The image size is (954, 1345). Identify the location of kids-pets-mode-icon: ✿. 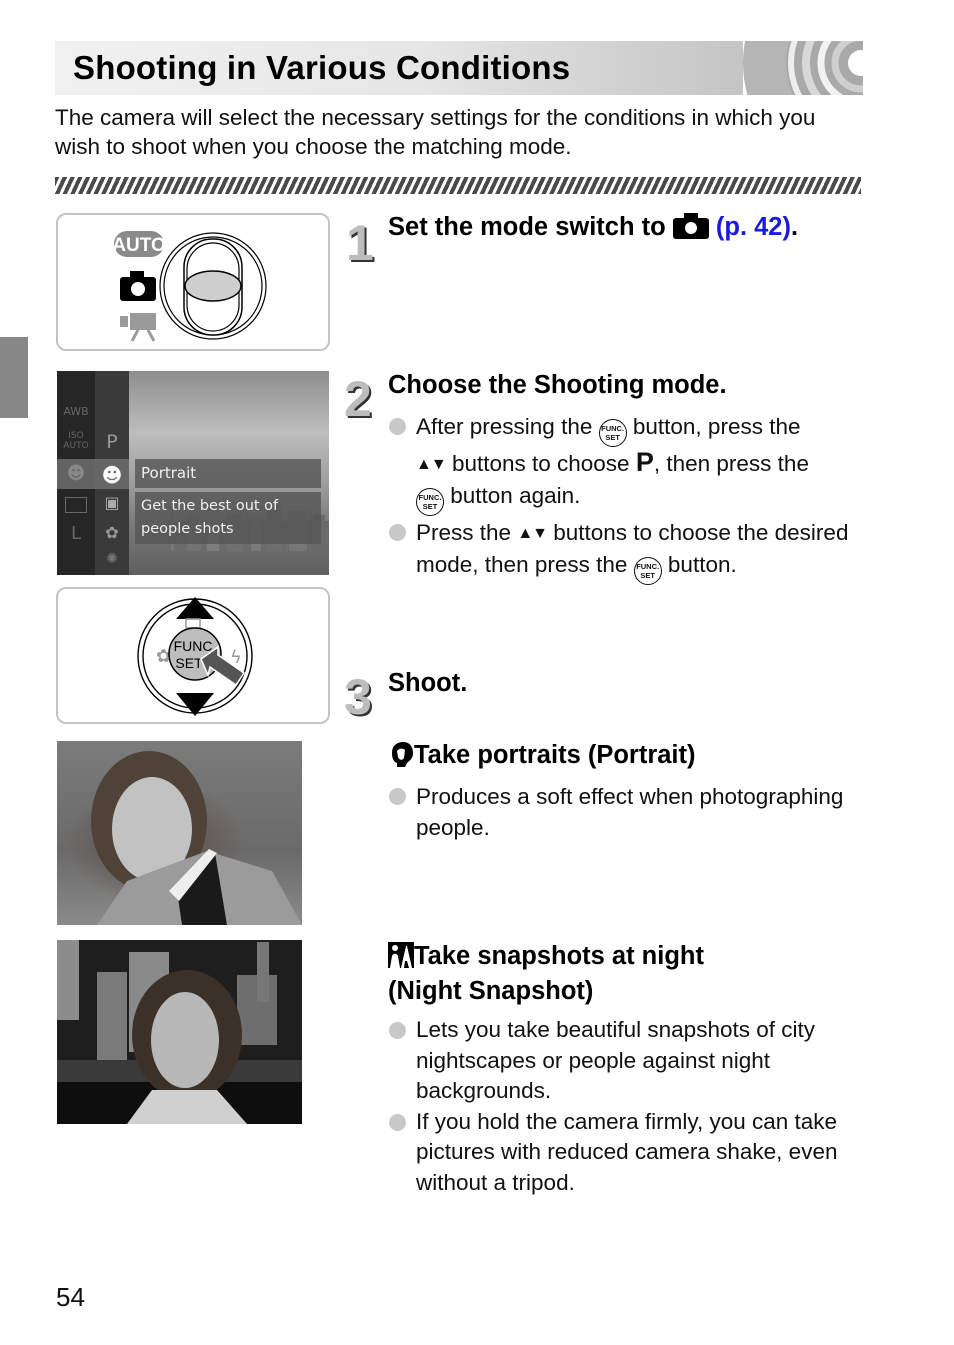
(112, 532).